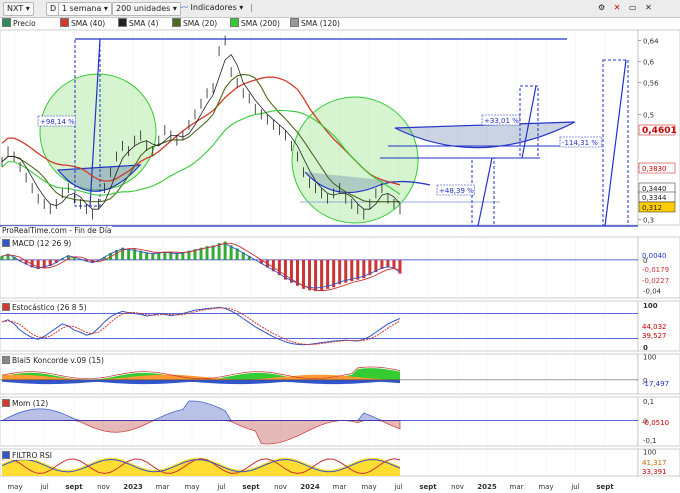 Image resolution: width=680 pixels, height=493 pixels. What do you see at coordinates (654, 256) in the screenshot?
I see `macd-value-label: 0,0040` at bounding box center [654, 256].